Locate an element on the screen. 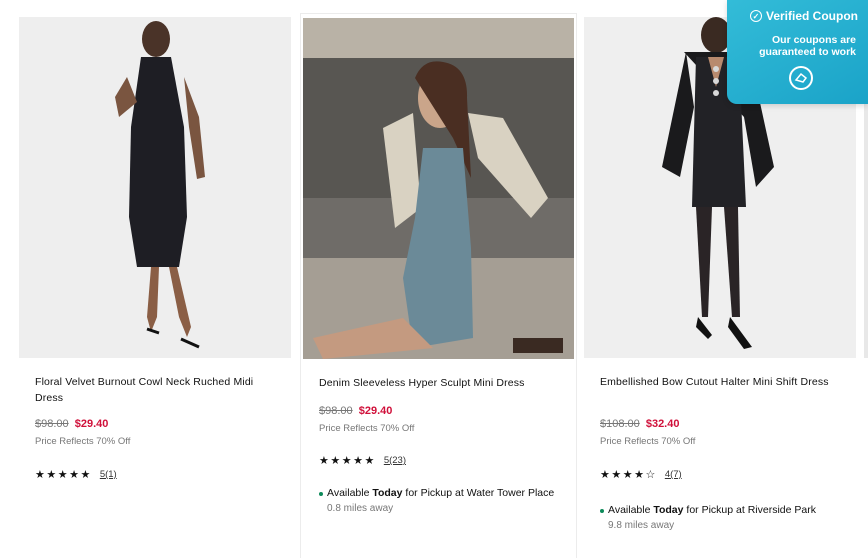 This screenshot has width=868, height=558. product-title: Denim Sleeveless Hyper Sculpt Mini Dress is located at coordinates (447, 384).